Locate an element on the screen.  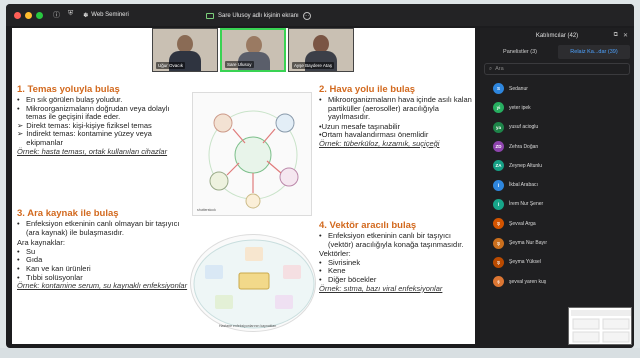
avatar: S is located at coordinates (498, 89).